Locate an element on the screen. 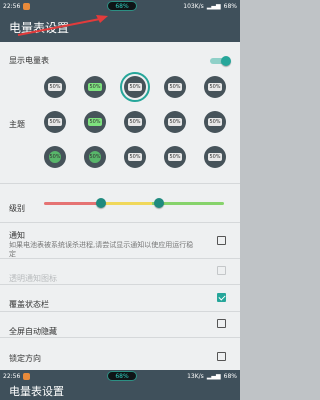 This screenshot has height=400, width=320. battery-meter-pill-secondary: 68% is located at coordinates (122, 376).